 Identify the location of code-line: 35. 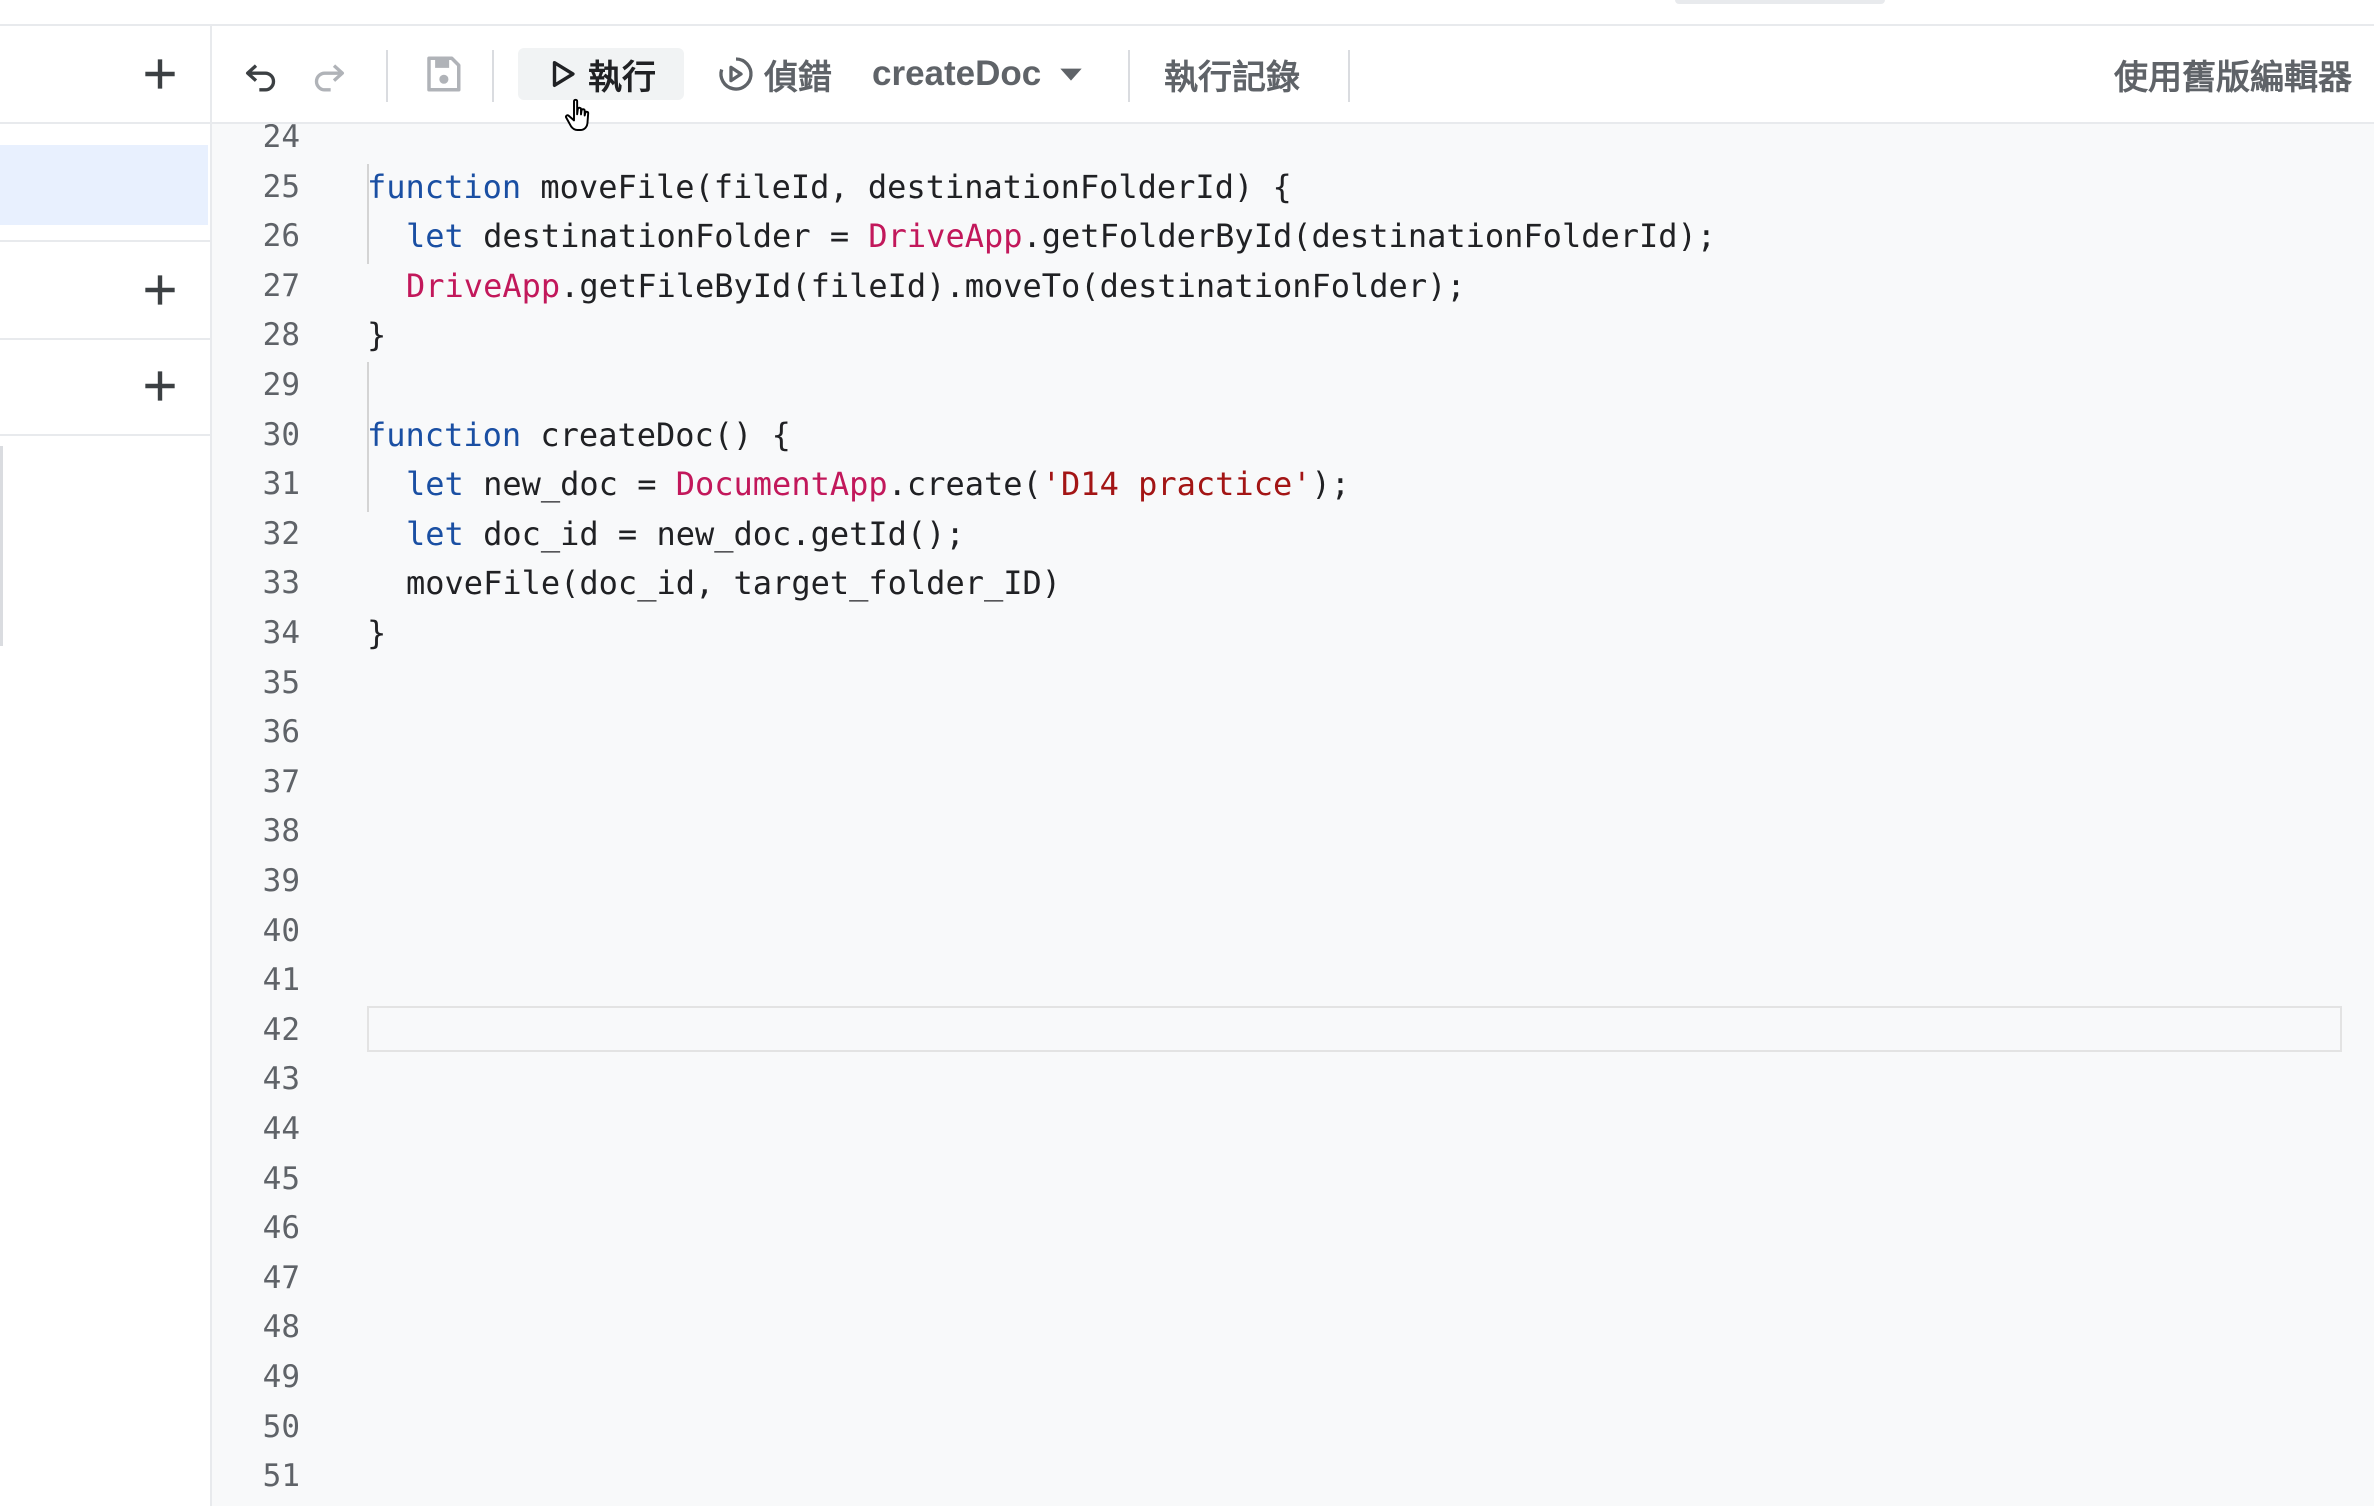
(1277, 683).